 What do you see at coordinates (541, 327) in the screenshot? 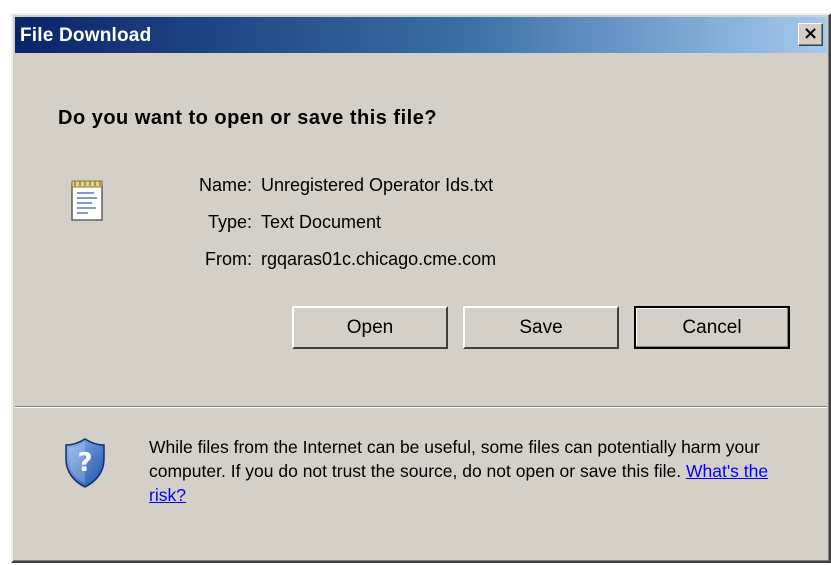
I see `save-button: Save` at bounding box center [541, 327].